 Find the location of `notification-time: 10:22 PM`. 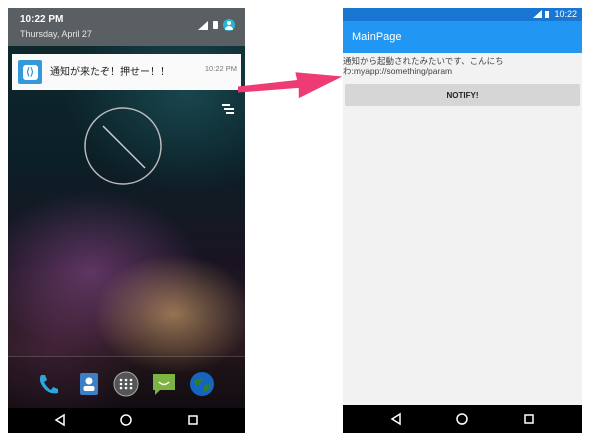

notification-time: 10:22 PM is located at coordinates (220, 68).